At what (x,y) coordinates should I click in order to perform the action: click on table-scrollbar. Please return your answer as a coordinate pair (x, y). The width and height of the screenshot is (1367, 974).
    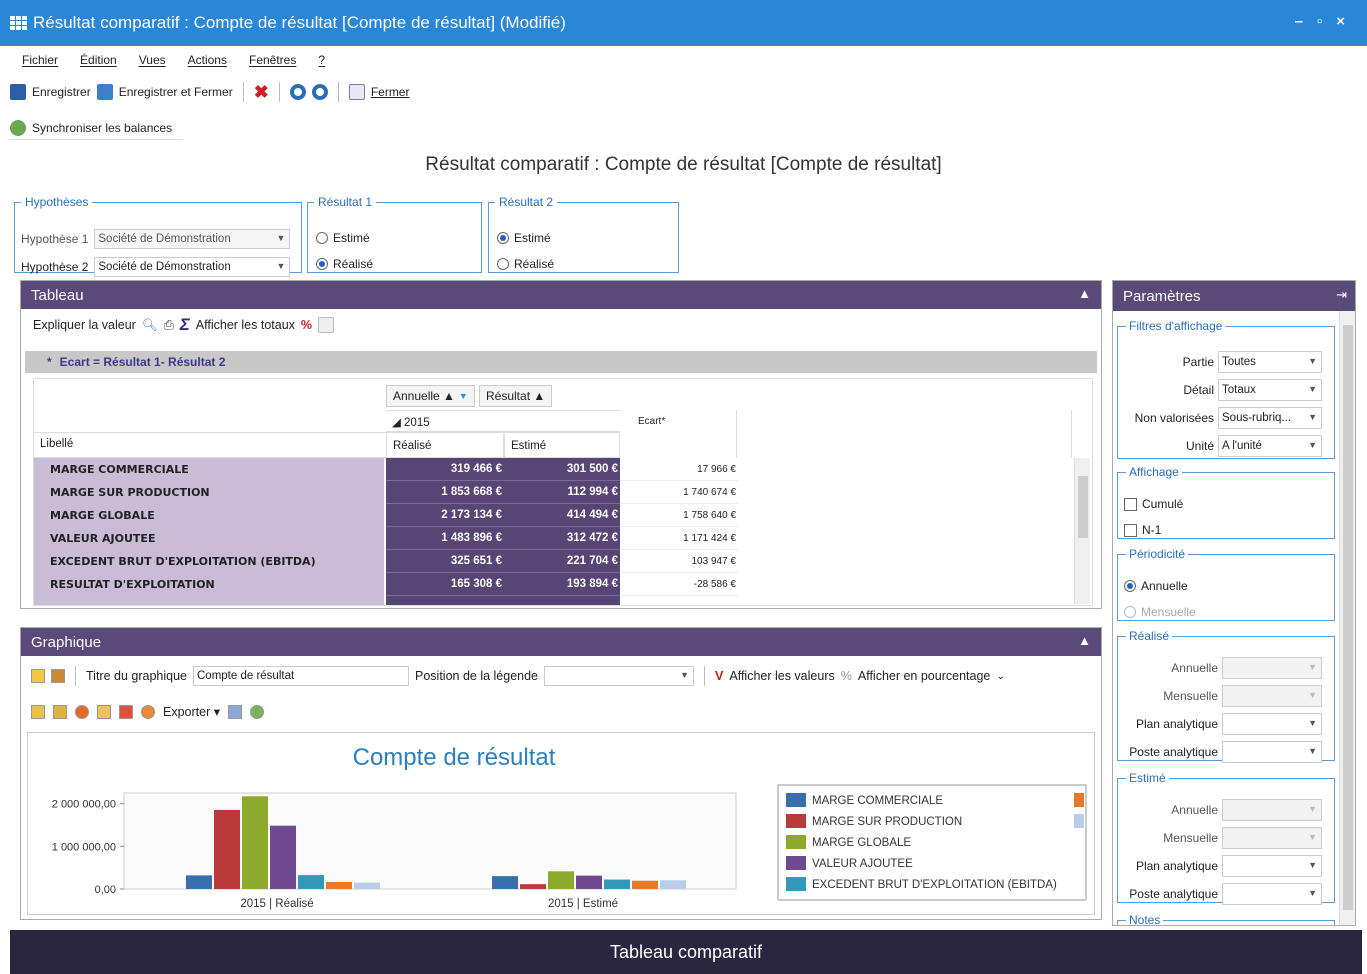
    Looking at the image, I should click on (1082, 531).